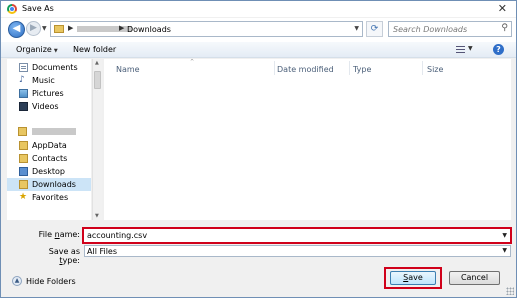 This screenshot has height=298, width=517. Describe the element at coordinates (297, 251) in the screenshot. I see `save-as-type-select: All Files ▼` at that location.